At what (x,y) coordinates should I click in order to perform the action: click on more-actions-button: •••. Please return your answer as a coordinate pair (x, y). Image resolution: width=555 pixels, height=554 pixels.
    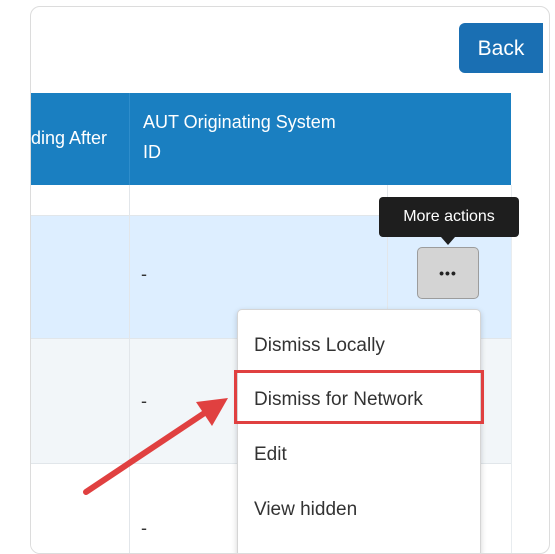
    Looking at the image, I should click on (448, 273).